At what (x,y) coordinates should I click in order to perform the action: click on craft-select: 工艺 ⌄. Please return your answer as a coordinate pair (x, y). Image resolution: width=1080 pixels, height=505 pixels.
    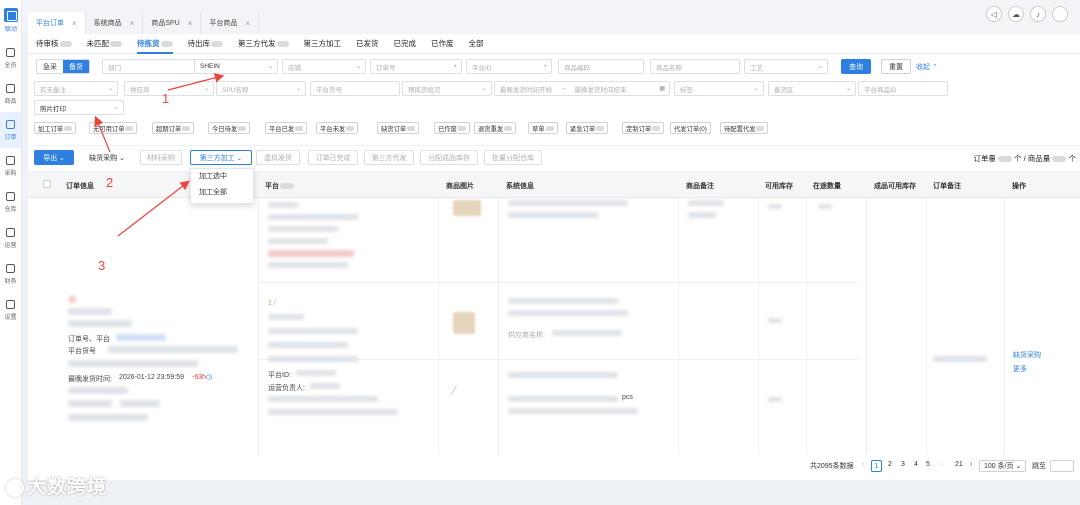
    Looking at the image, I should click on (786, 66).